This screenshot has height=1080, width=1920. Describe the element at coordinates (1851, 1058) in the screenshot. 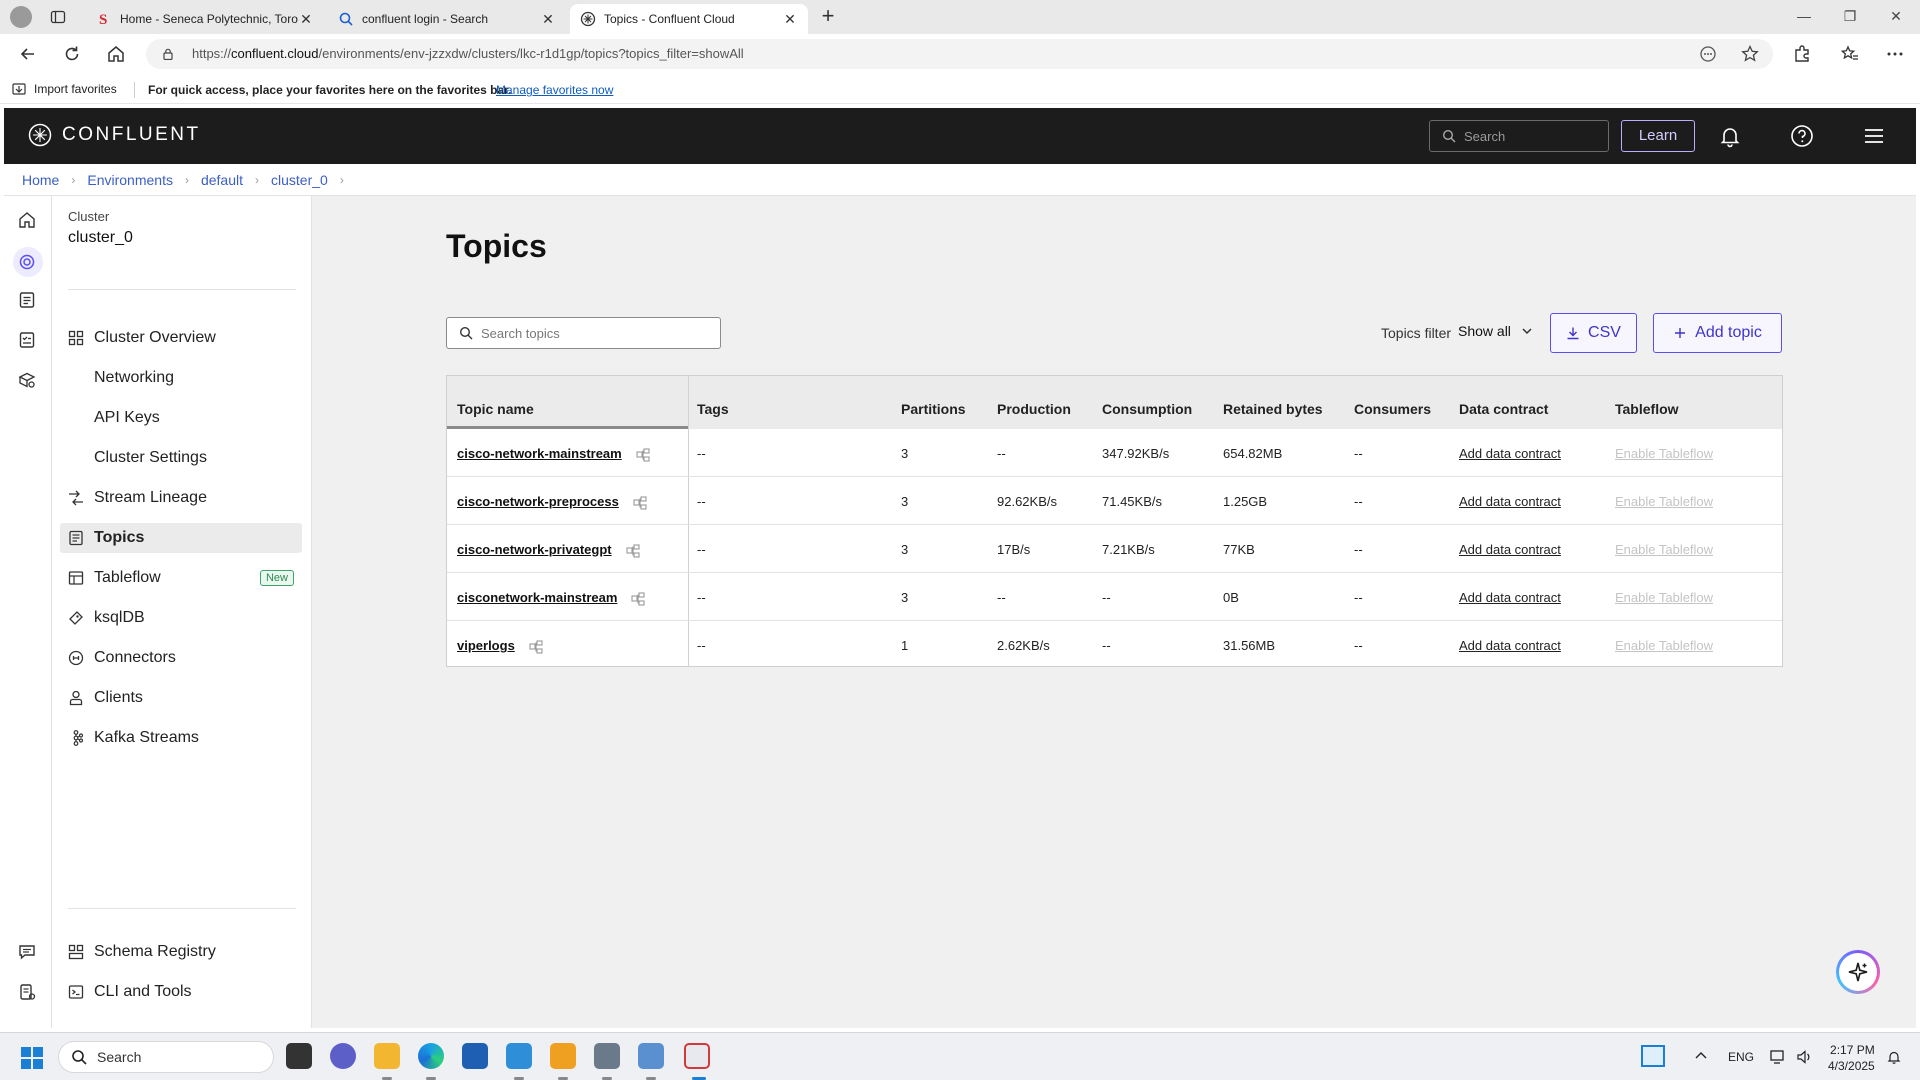

I see `system-clock: 2:17 PM 4/3/2025` at that location.